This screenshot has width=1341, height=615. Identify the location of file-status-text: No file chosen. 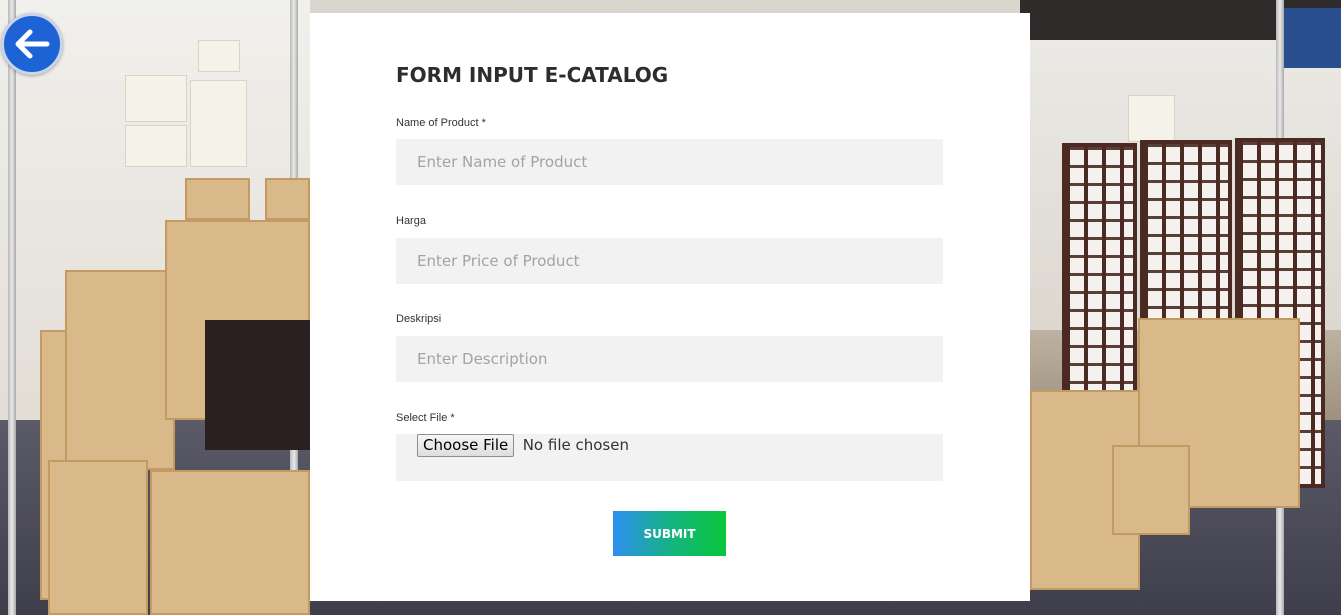
(575, 445).